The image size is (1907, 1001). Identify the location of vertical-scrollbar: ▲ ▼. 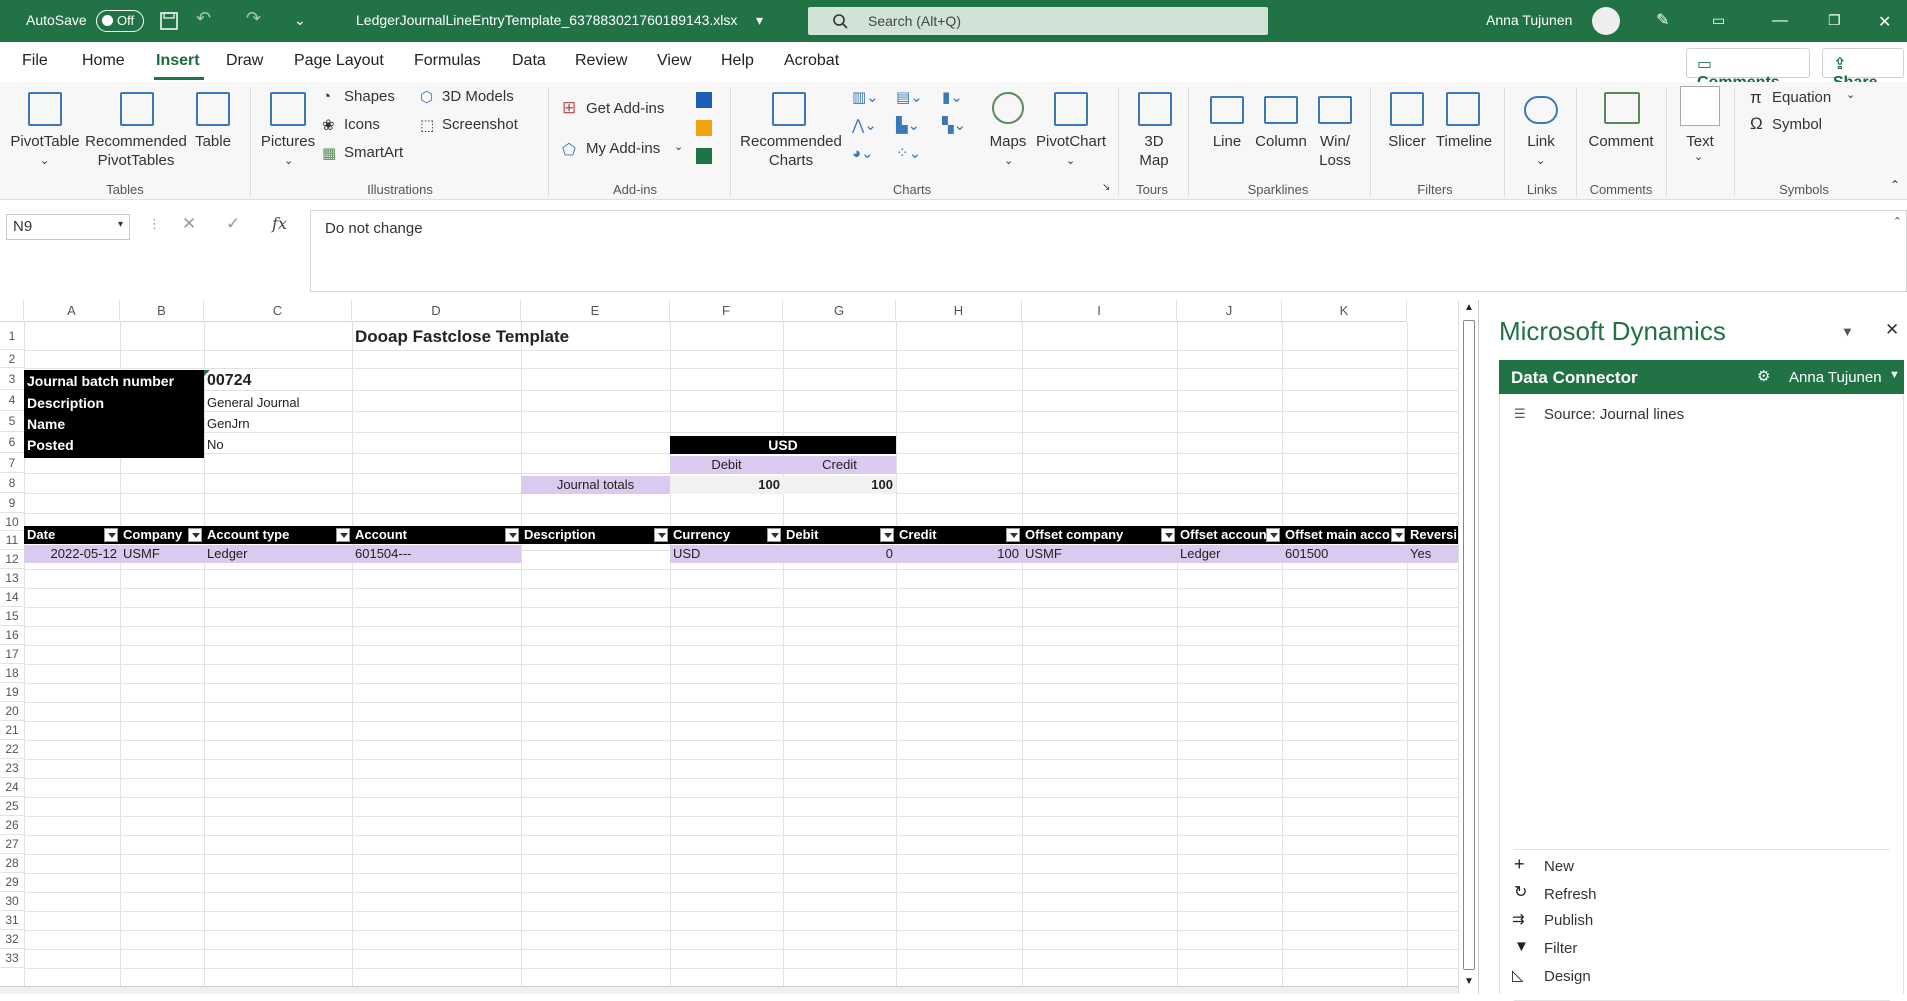
(1468, 647).